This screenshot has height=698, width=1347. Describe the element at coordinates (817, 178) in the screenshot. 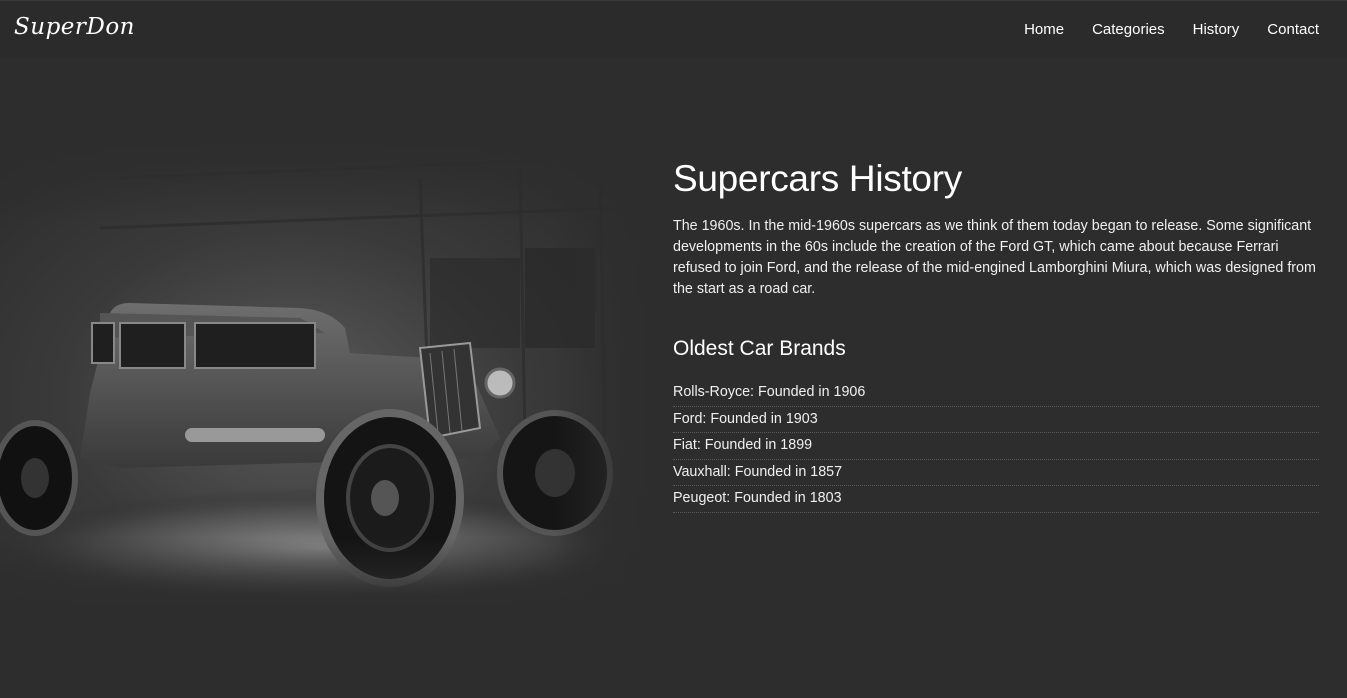

I see `page-title: Supercars History` at that location.